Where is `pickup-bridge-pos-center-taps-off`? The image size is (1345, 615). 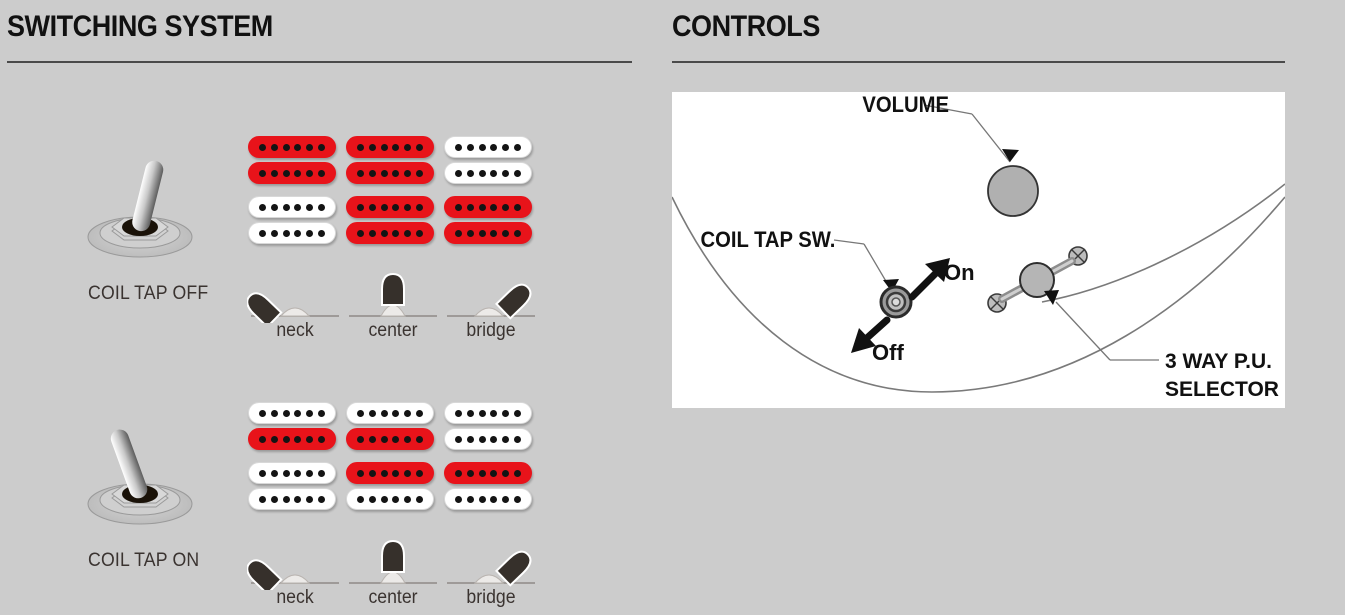
pickup-bridge-pos-center-taps-off is located at coordinates (390, 222).